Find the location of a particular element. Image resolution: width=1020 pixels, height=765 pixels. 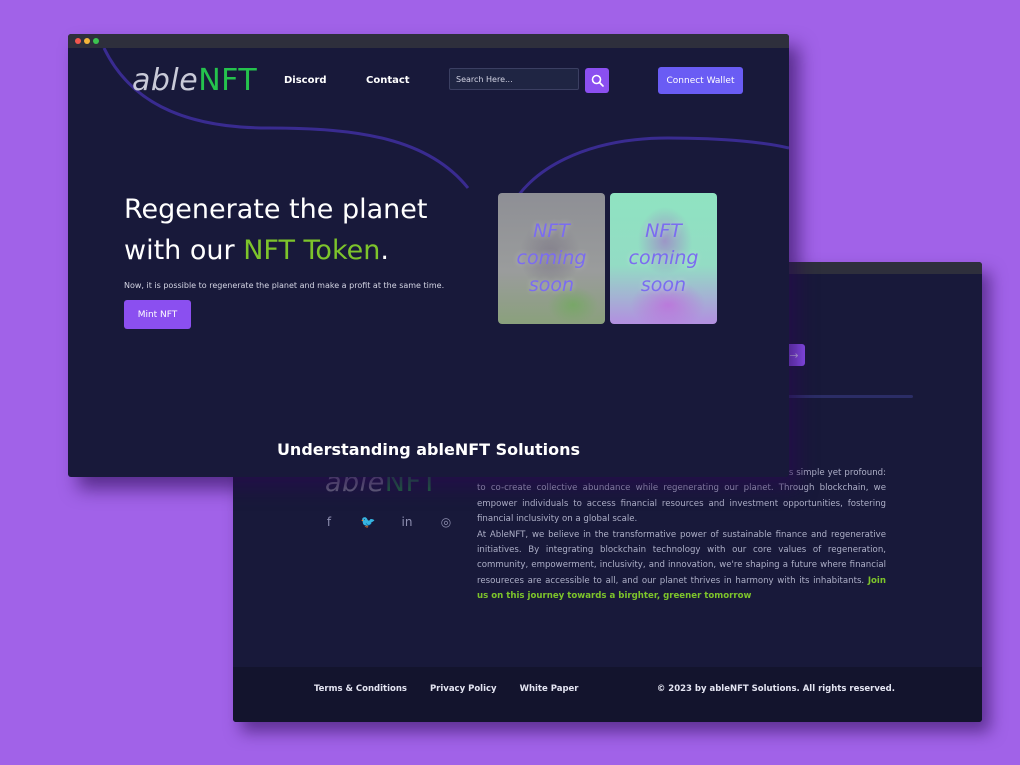

arrow-right-icon: → is located at coordinates (794, 355).